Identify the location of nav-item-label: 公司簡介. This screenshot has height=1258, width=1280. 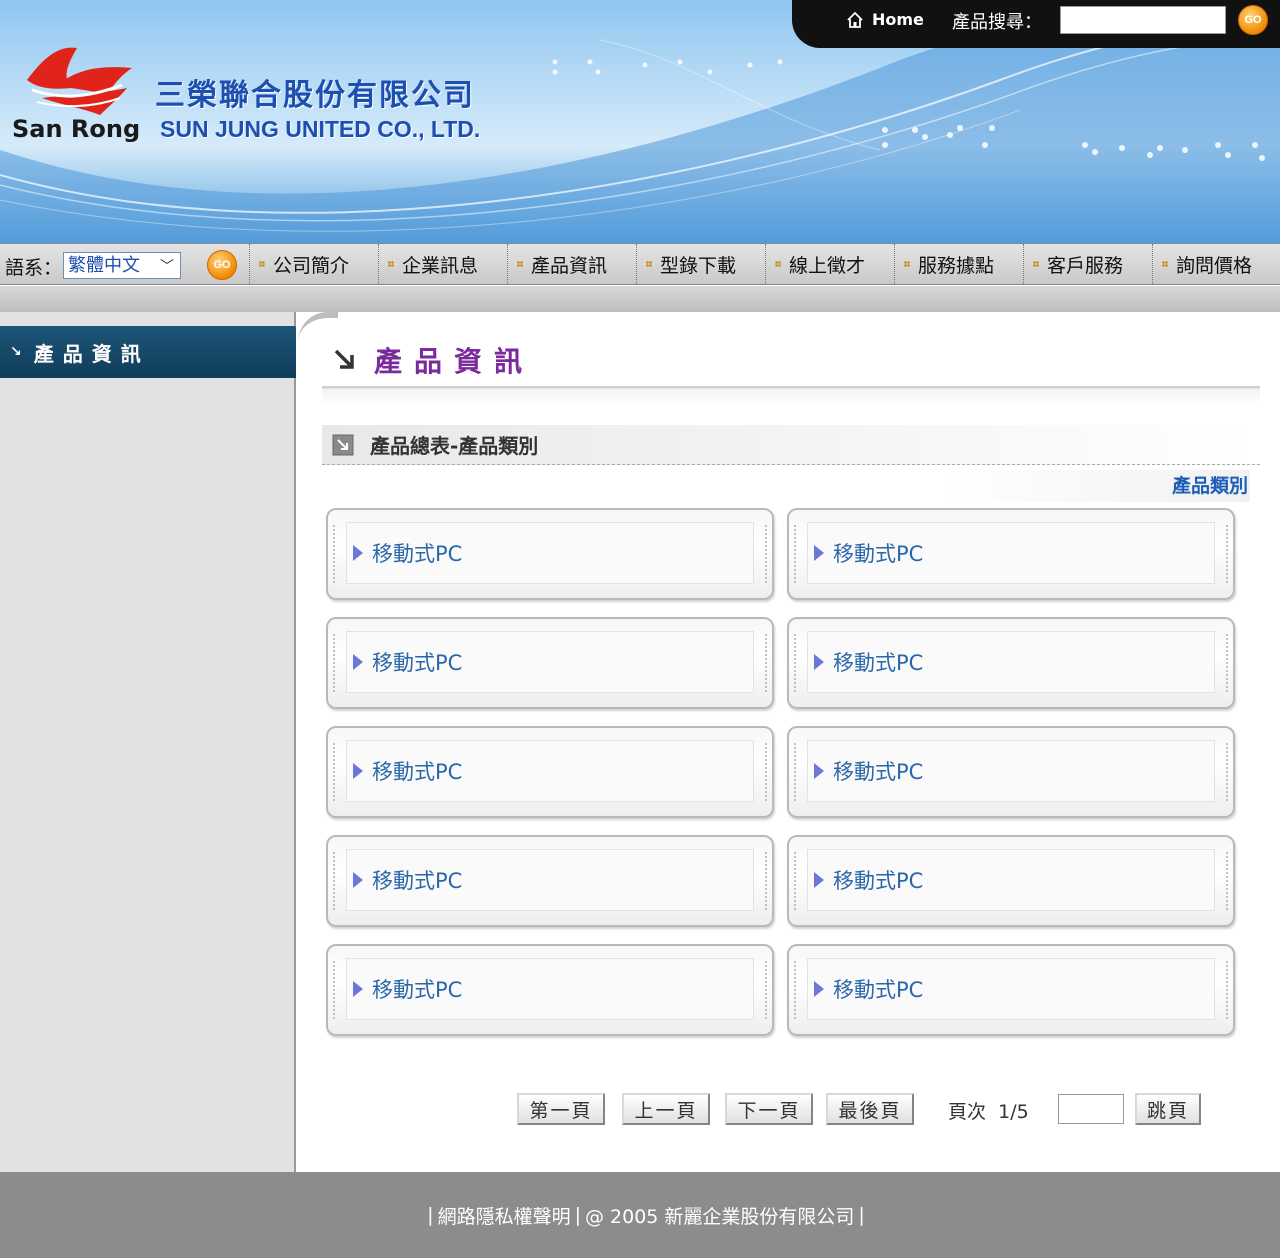
(311, 265).